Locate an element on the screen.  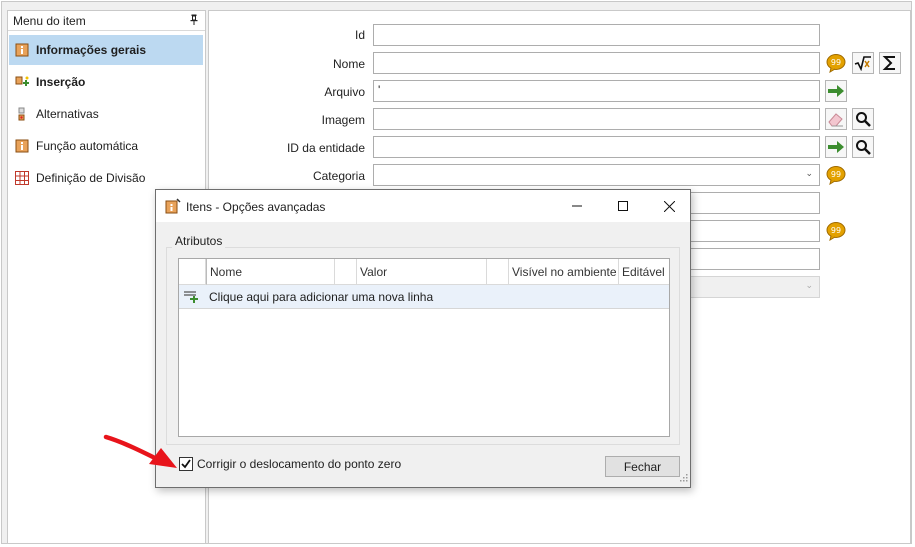
name-translate-button: 99 is located at coordinates (836, 63).